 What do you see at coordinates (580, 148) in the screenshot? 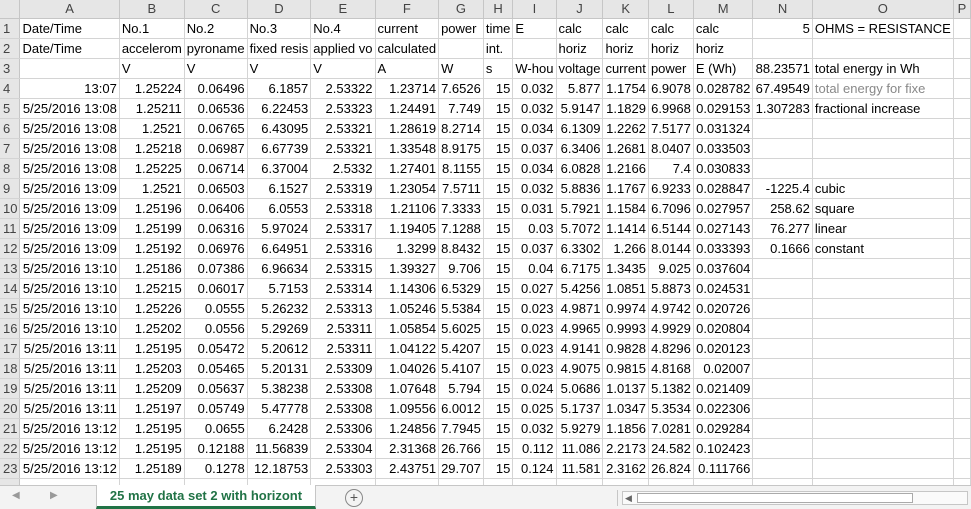
I see `cell-j7: 6.3406` at bounding box center [580, 148].